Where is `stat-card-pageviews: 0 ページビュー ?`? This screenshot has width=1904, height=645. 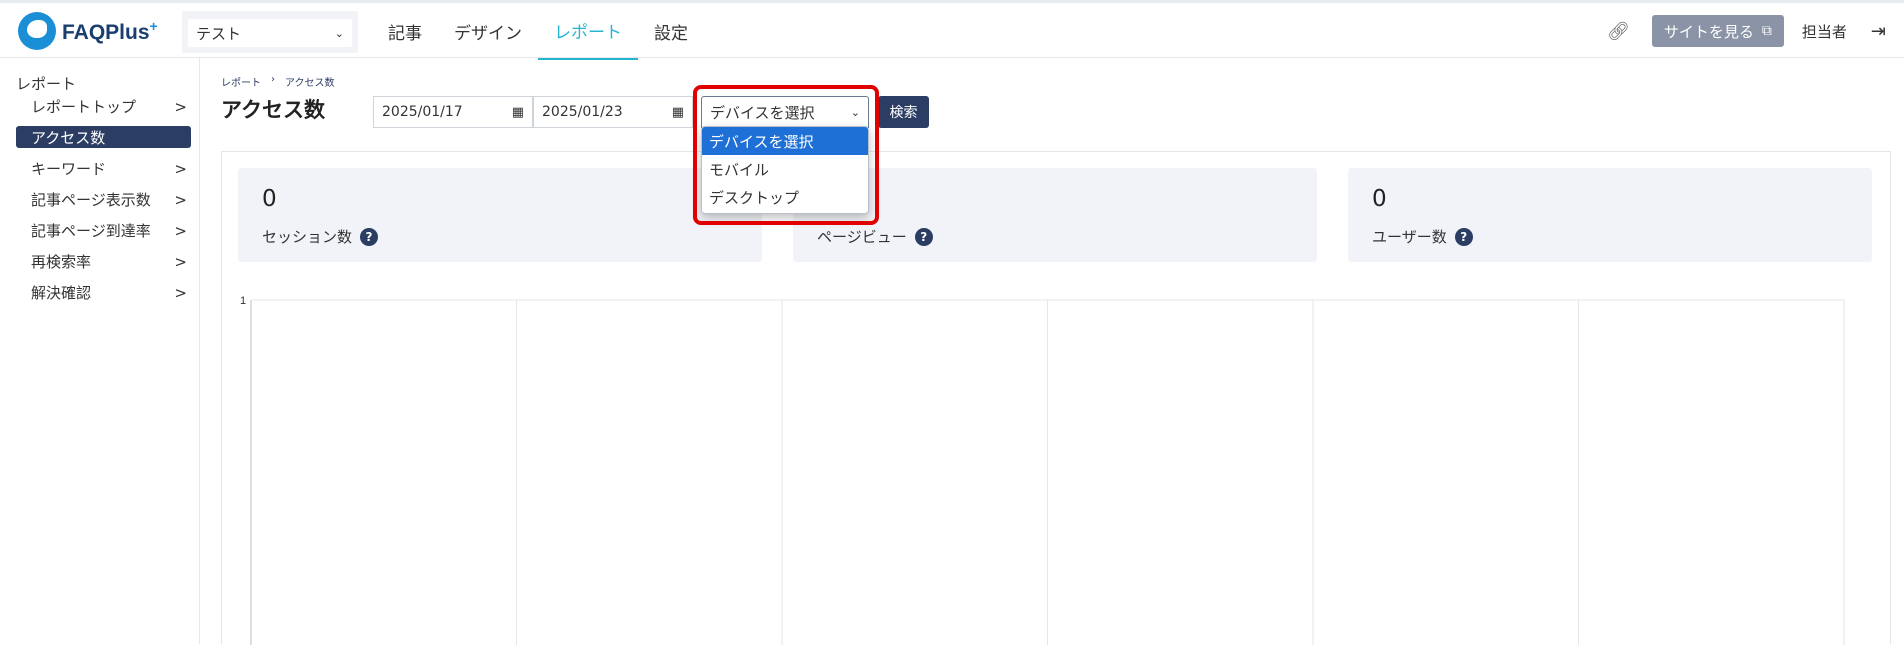
stat-card-pageviews: 0 ページビュー ? is located at coordinates (1055, 215).